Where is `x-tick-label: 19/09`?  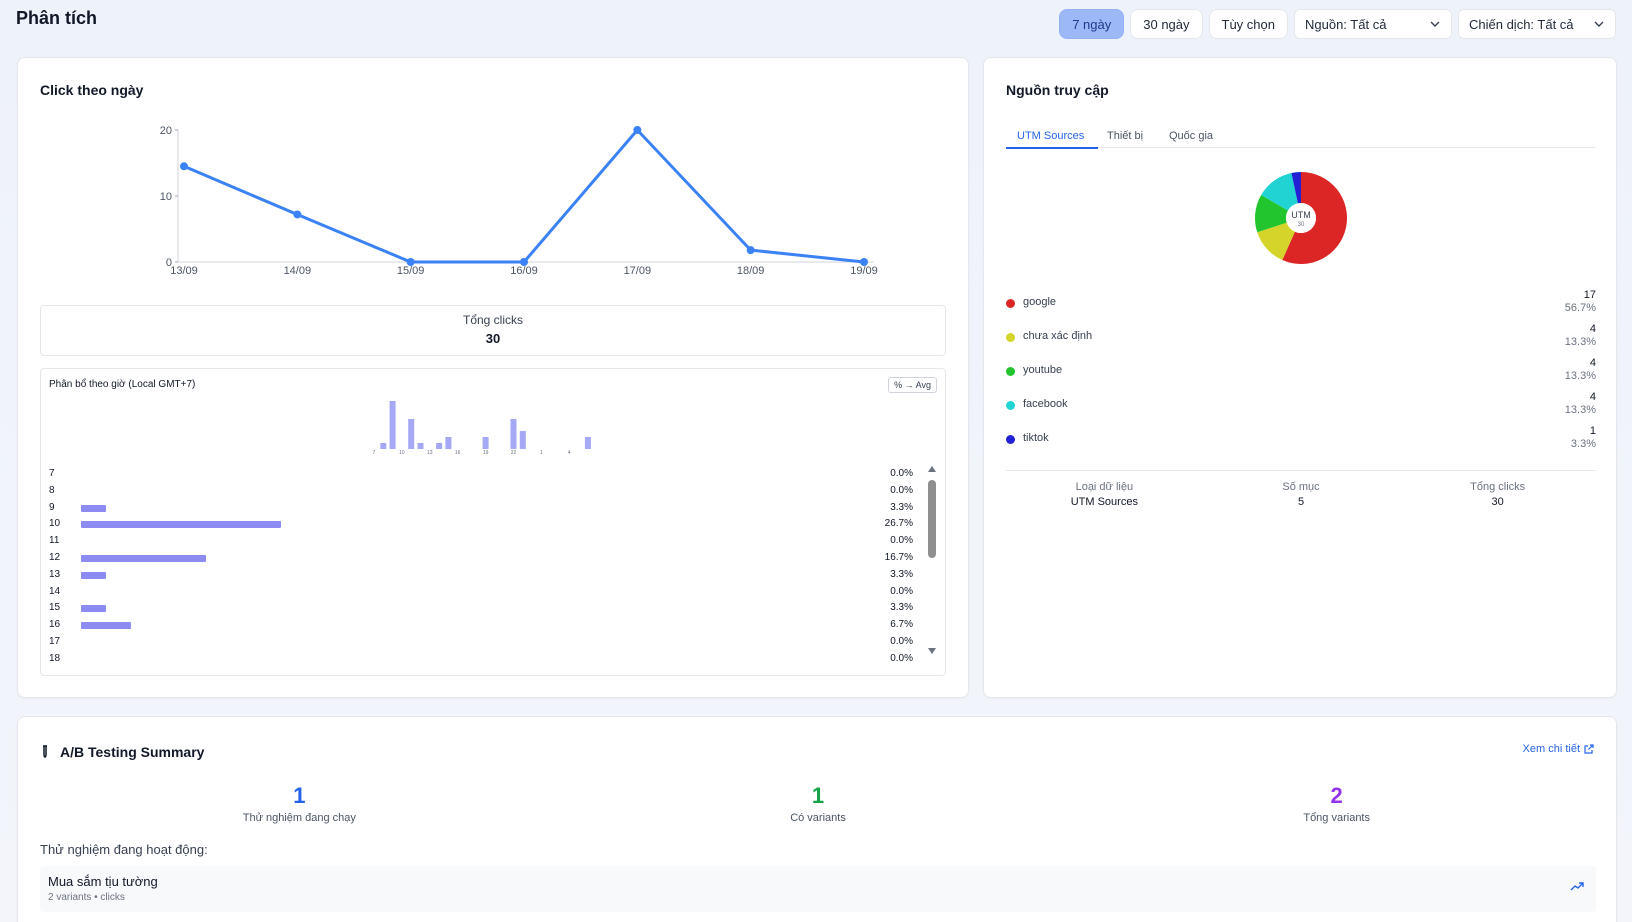
x-tick-label: 19/09 is located at coordinates (864, 271).